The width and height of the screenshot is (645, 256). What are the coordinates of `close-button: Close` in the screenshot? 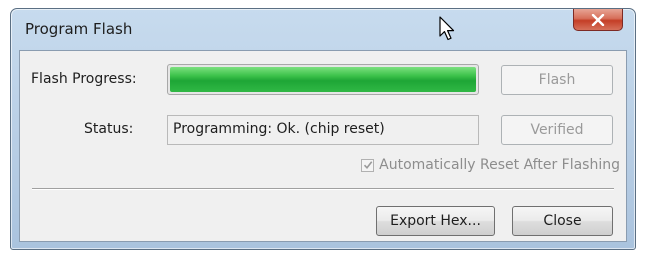 It's located at (562, 221).